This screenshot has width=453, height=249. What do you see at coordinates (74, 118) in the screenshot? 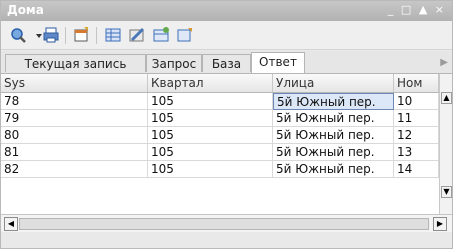
I see `cell-sys: 79` at bounding box center [74, 118].